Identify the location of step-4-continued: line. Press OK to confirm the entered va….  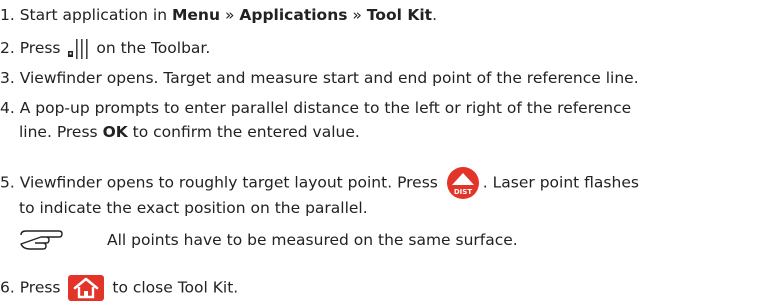
(189, 132).